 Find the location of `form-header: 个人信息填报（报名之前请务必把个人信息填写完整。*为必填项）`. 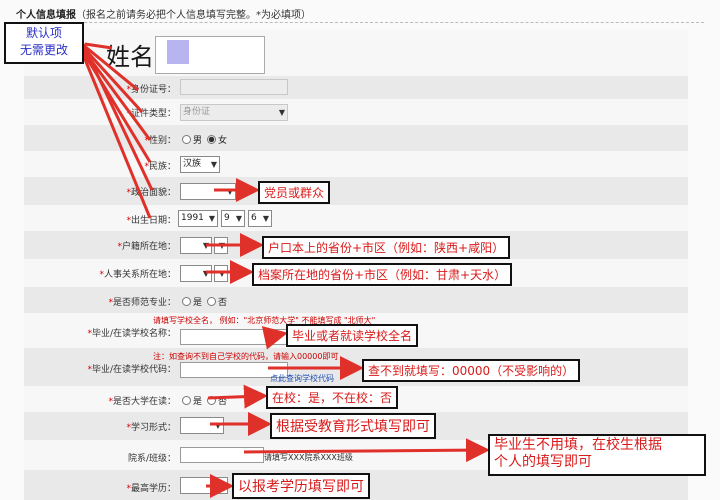

form-header: 个人信息填报（报名之前请务必把个人信息填写完整。*为必填项） is located at coordinates (163, 13).